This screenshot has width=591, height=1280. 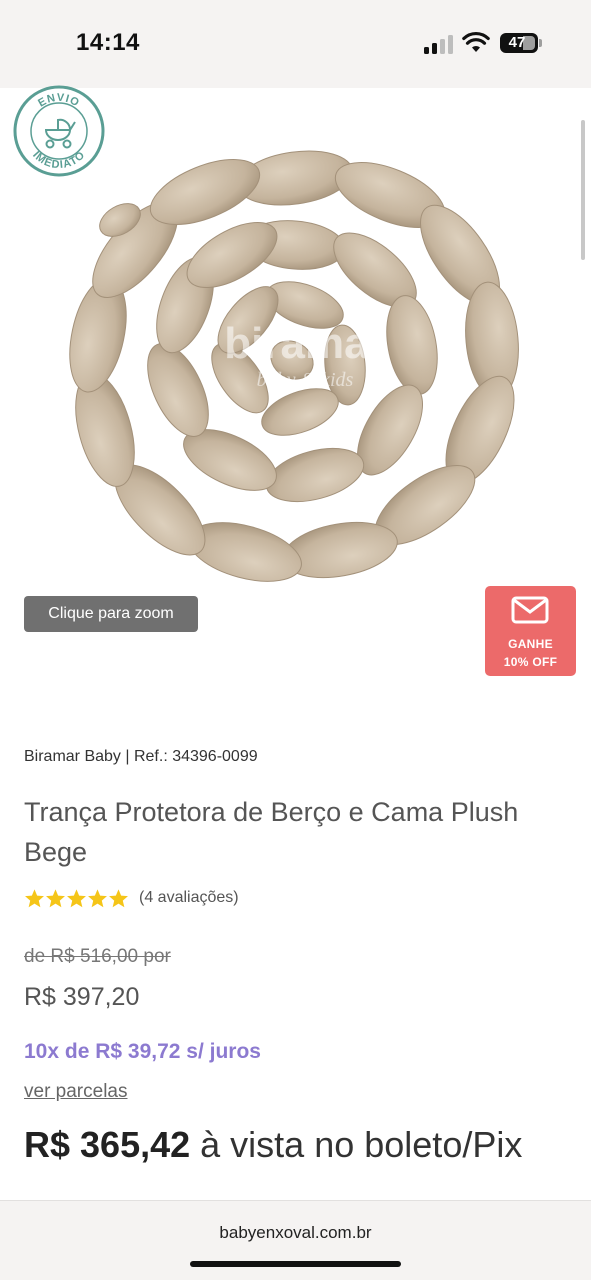 What do you see at coordinates (142, 1051) in the screenshot?
I see `installments: 10x de R$ 39,72 s/ juros` at bounding box center [142, 1051].